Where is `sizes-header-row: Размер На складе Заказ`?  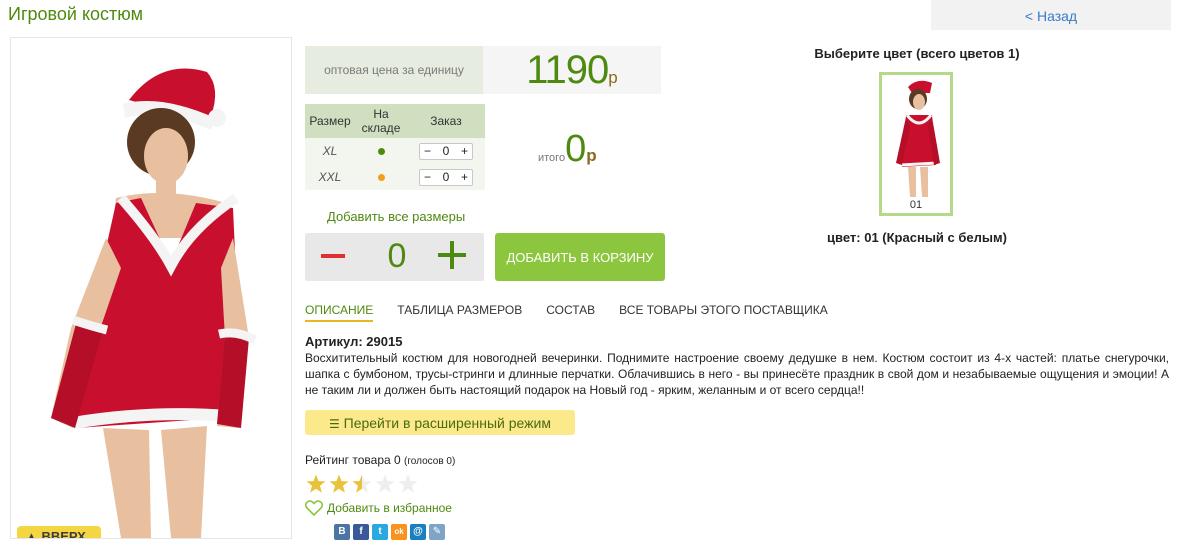
sizes-header-row: Размер На складе Заказ is located at coordinates (395, 121).